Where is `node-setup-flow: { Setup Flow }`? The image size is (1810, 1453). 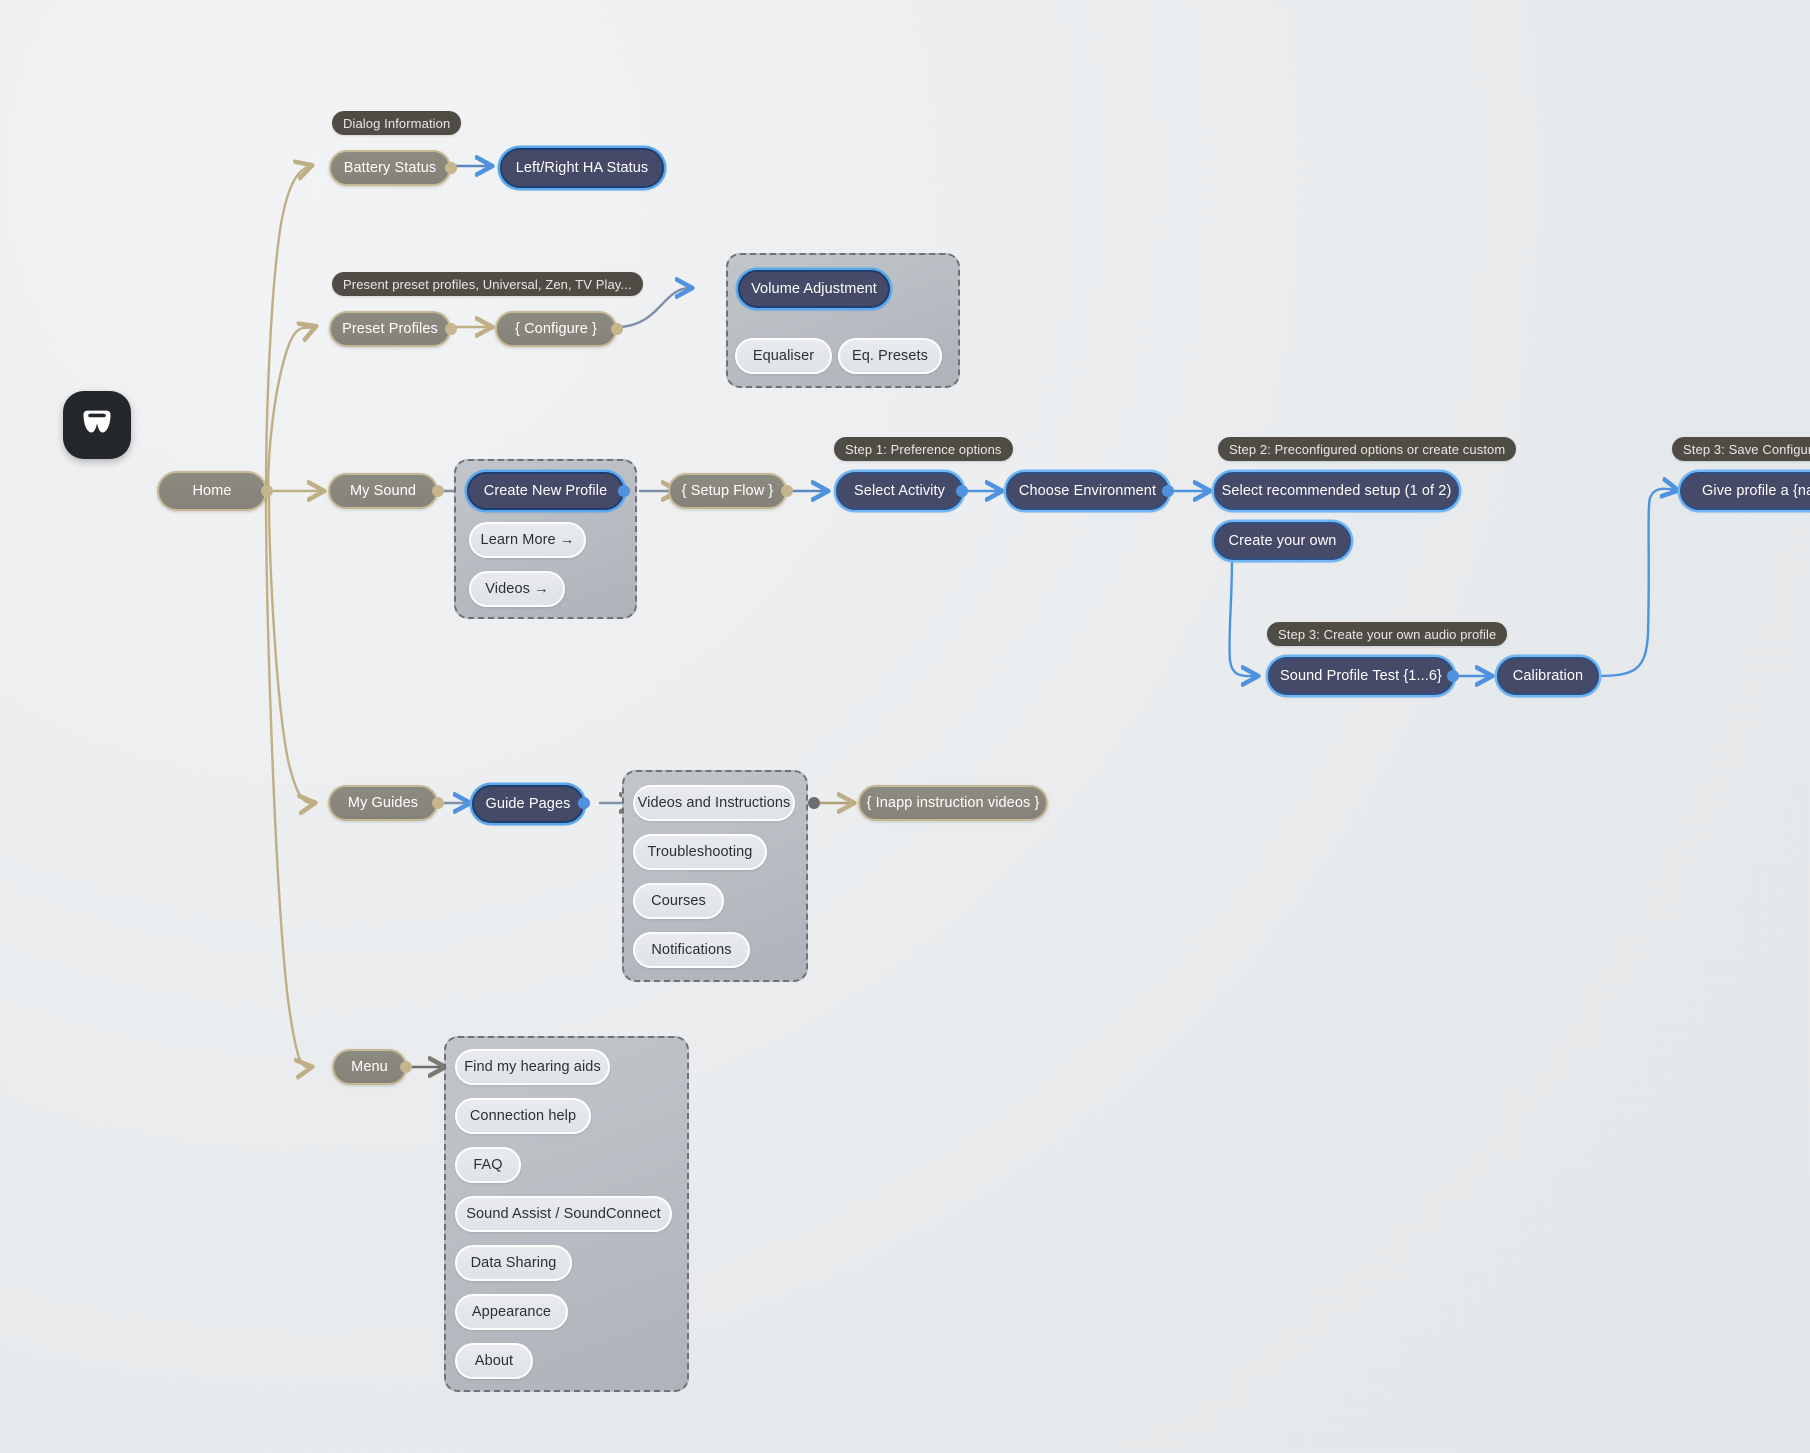 node-setup-flow: { Setup Flow } is located at coordinates (727, 491).